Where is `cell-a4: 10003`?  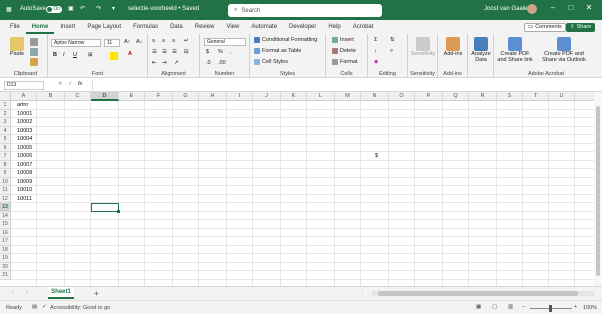 cell-a4: 10003 is located at coordinates (24, 131).